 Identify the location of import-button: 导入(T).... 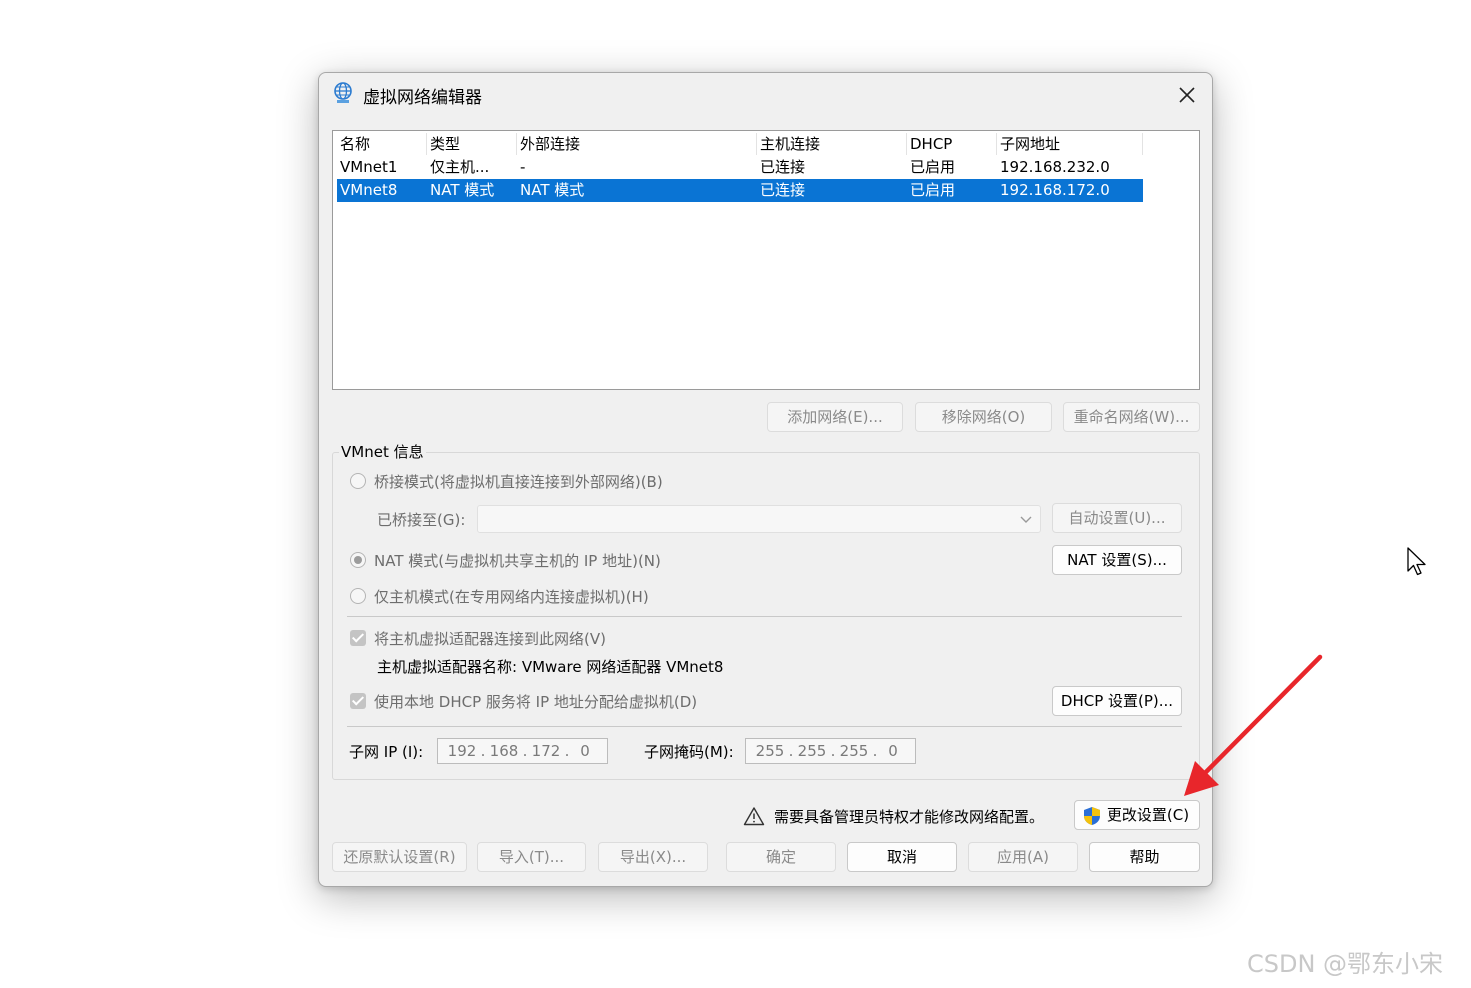
(531, 857).